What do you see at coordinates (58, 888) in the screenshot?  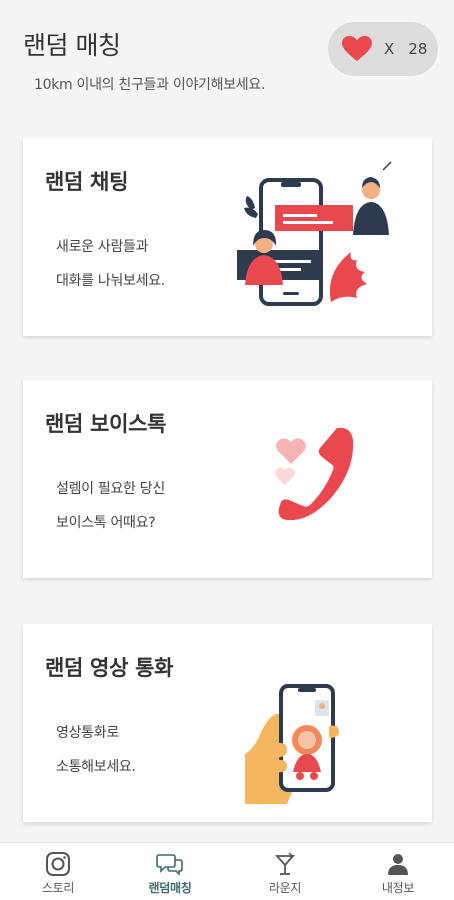 I see `nav-label: 스토리` at bounding box center [58, 888].